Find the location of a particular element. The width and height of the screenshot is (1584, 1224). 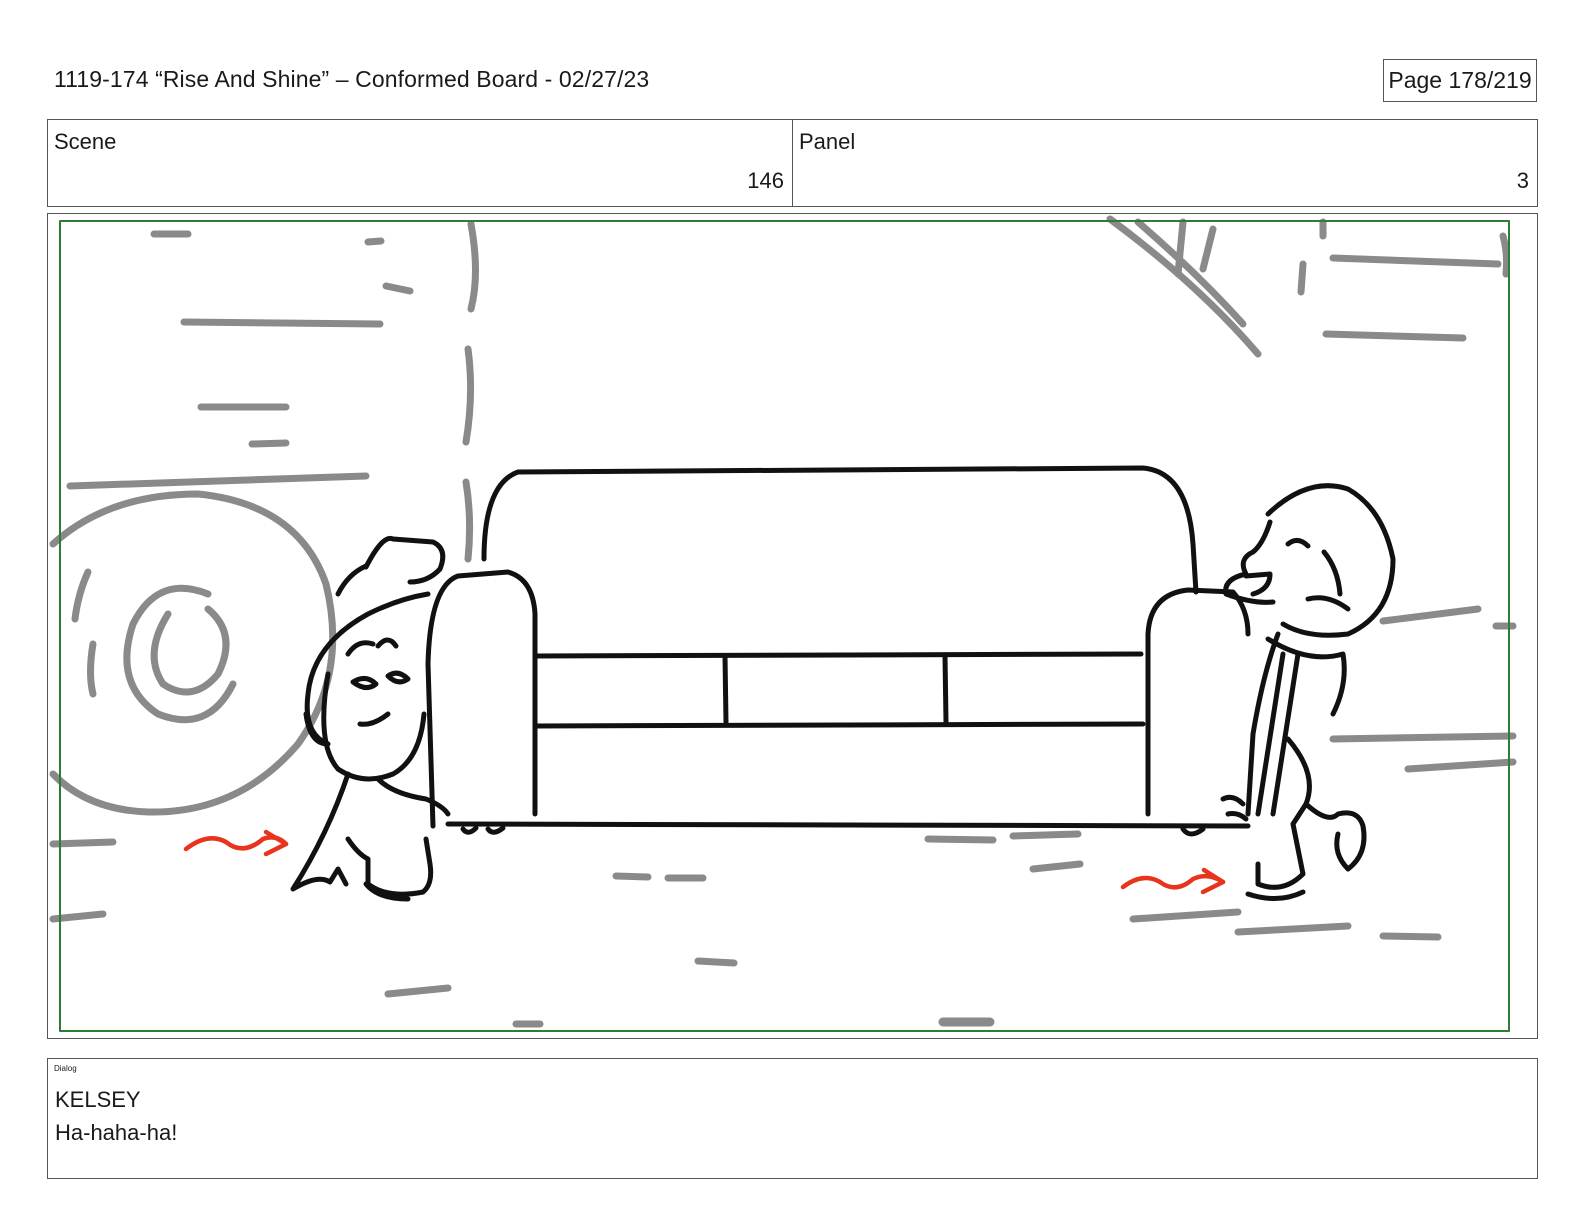

scene-cell: Scene 146 is located at coordinates (420, 163).